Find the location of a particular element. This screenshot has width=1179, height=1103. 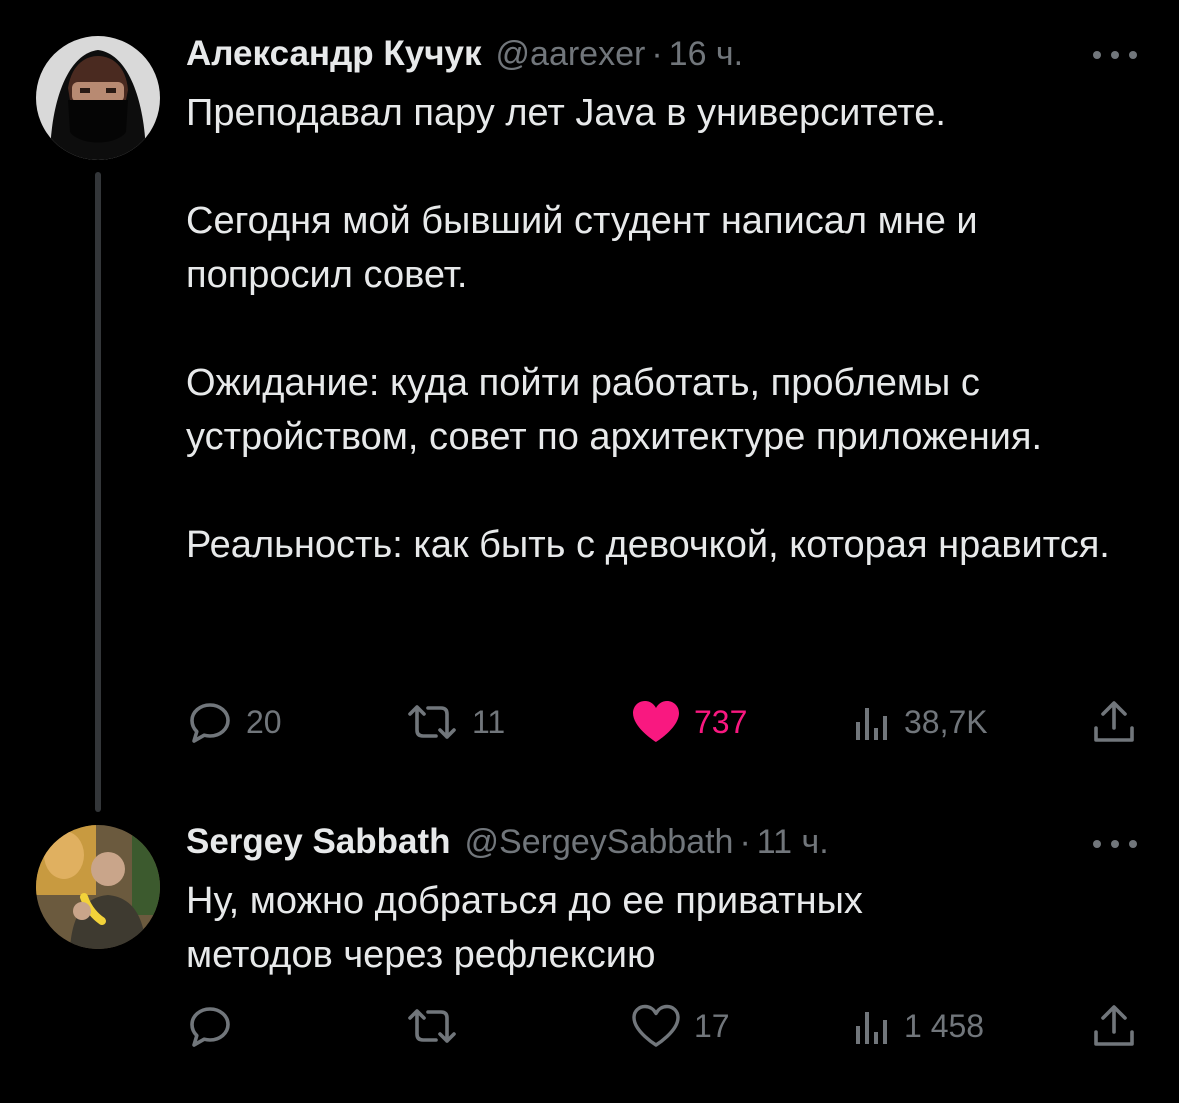

author-handle: @SergeySabbath is located at coordinates (599, 842).